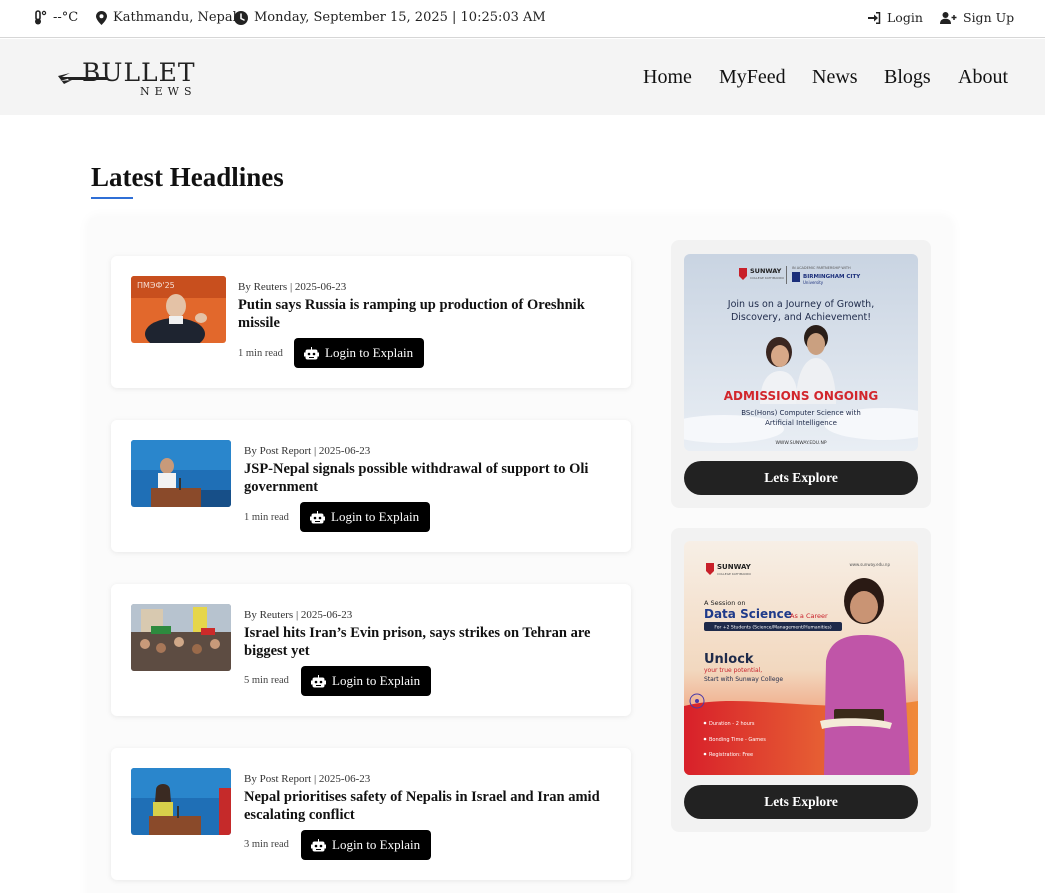  What do you see at coordinates (948, 17) in the screenshot?
I see `user-plus-icon` at bounding box center [948, 17].